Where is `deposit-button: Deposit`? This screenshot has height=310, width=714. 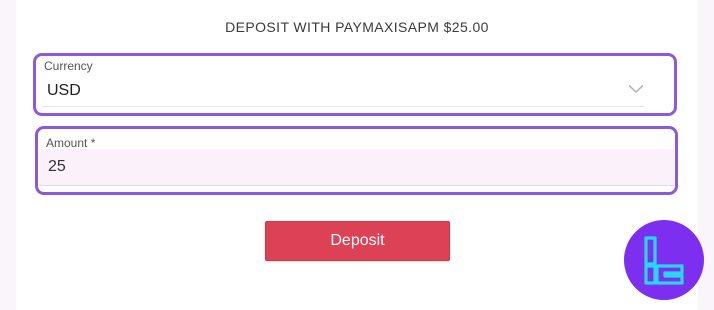 deposit-button: Deposit is located at coordinates (357, 241).